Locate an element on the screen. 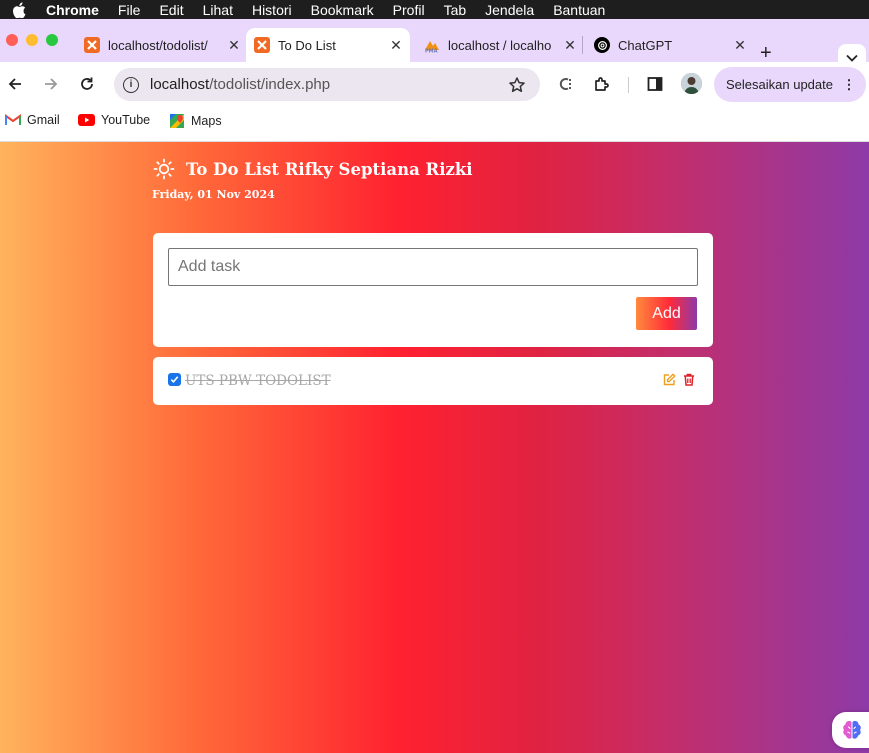 The width and height of the screenshot is (869, 753). extensions-button is located at coordinates (602, 84).